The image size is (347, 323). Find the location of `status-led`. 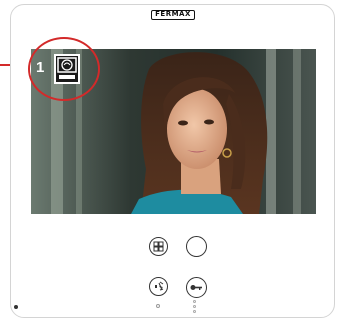

status-led is located at coordinates (158, 306).